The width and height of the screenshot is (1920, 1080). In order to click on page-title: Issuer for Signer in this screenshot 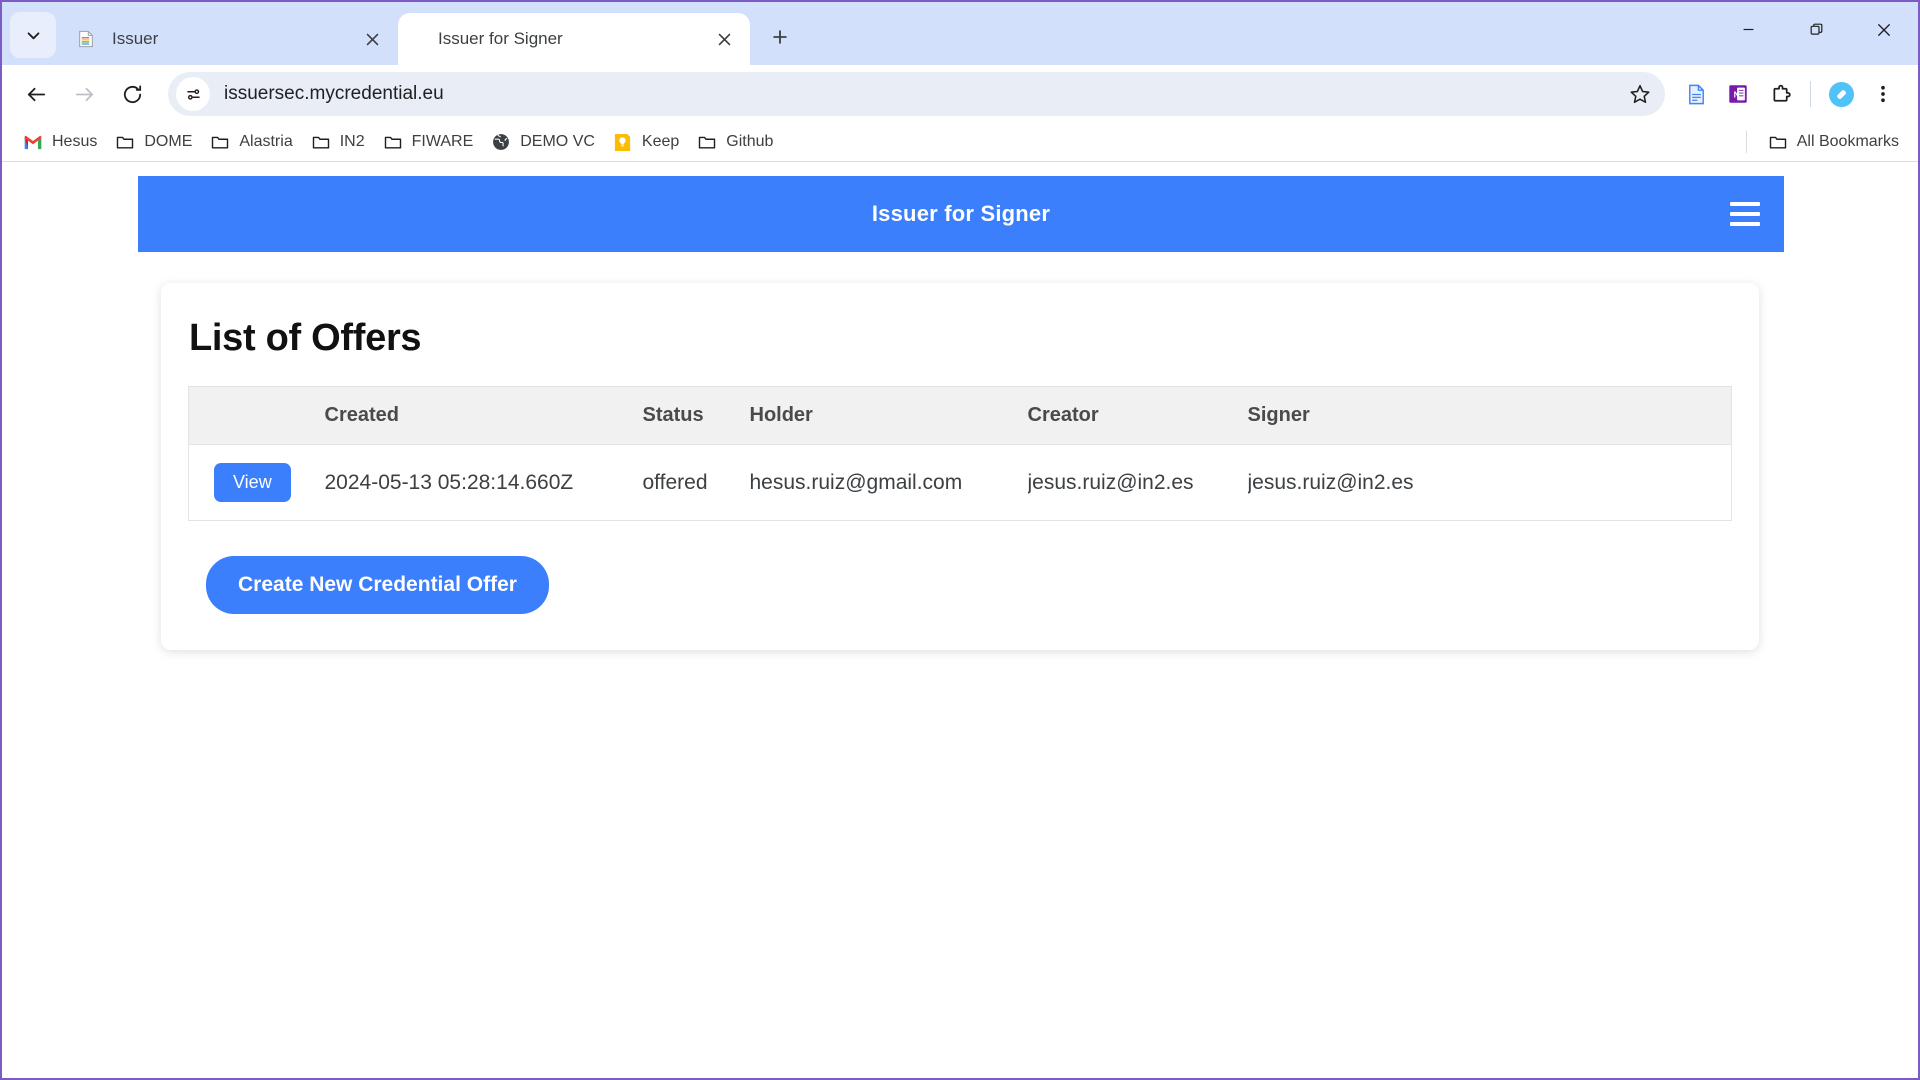, I will do `click(961, 213)`.